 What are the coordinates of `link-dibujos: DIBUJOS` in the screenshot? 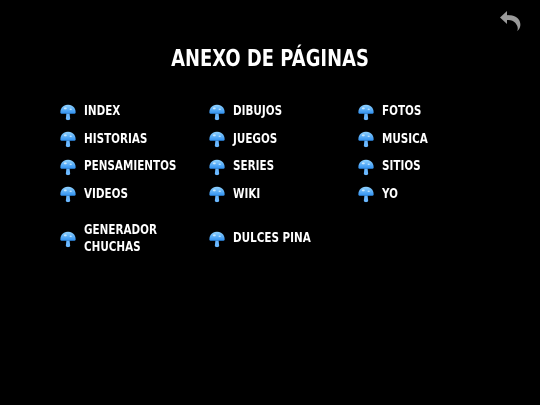 It's located at (282, 112).